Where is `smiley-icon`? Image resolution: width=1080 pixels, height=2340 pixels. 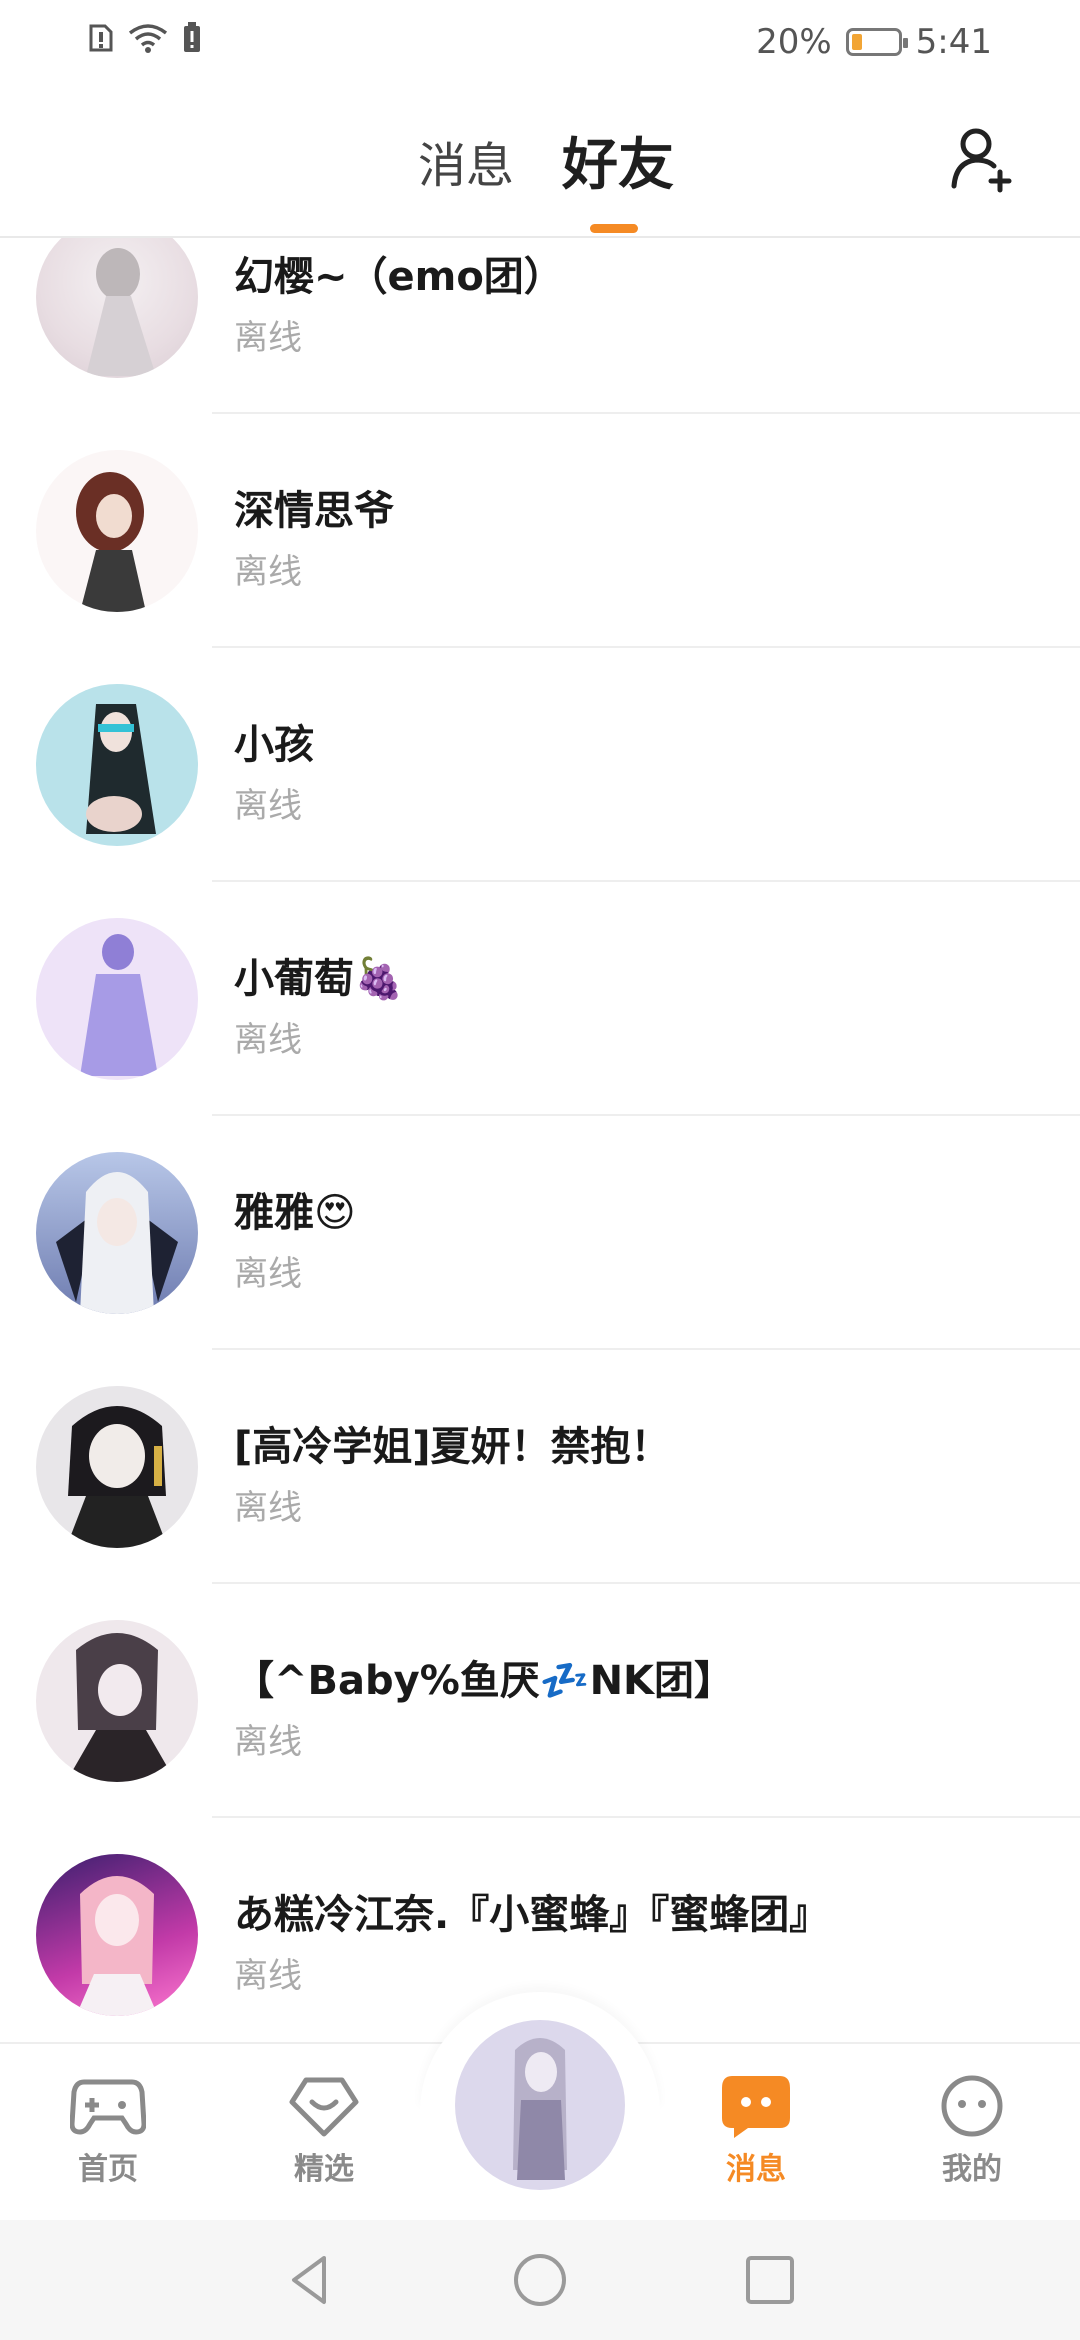 smiley-icon is located at coordinates (972, 2106).